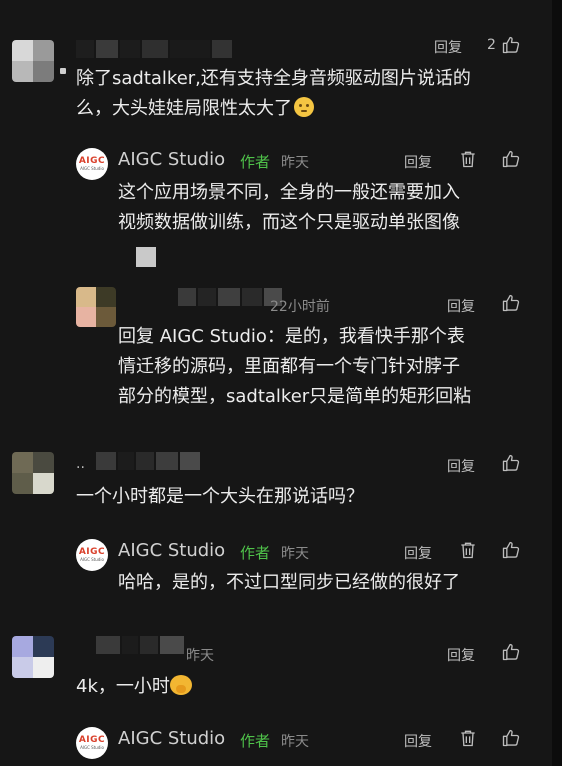 The image size is (562, 766). I want to click on reply-text-line1: 回复 AIGC Studio：是的，我看快手那个表, so click(291, 336).